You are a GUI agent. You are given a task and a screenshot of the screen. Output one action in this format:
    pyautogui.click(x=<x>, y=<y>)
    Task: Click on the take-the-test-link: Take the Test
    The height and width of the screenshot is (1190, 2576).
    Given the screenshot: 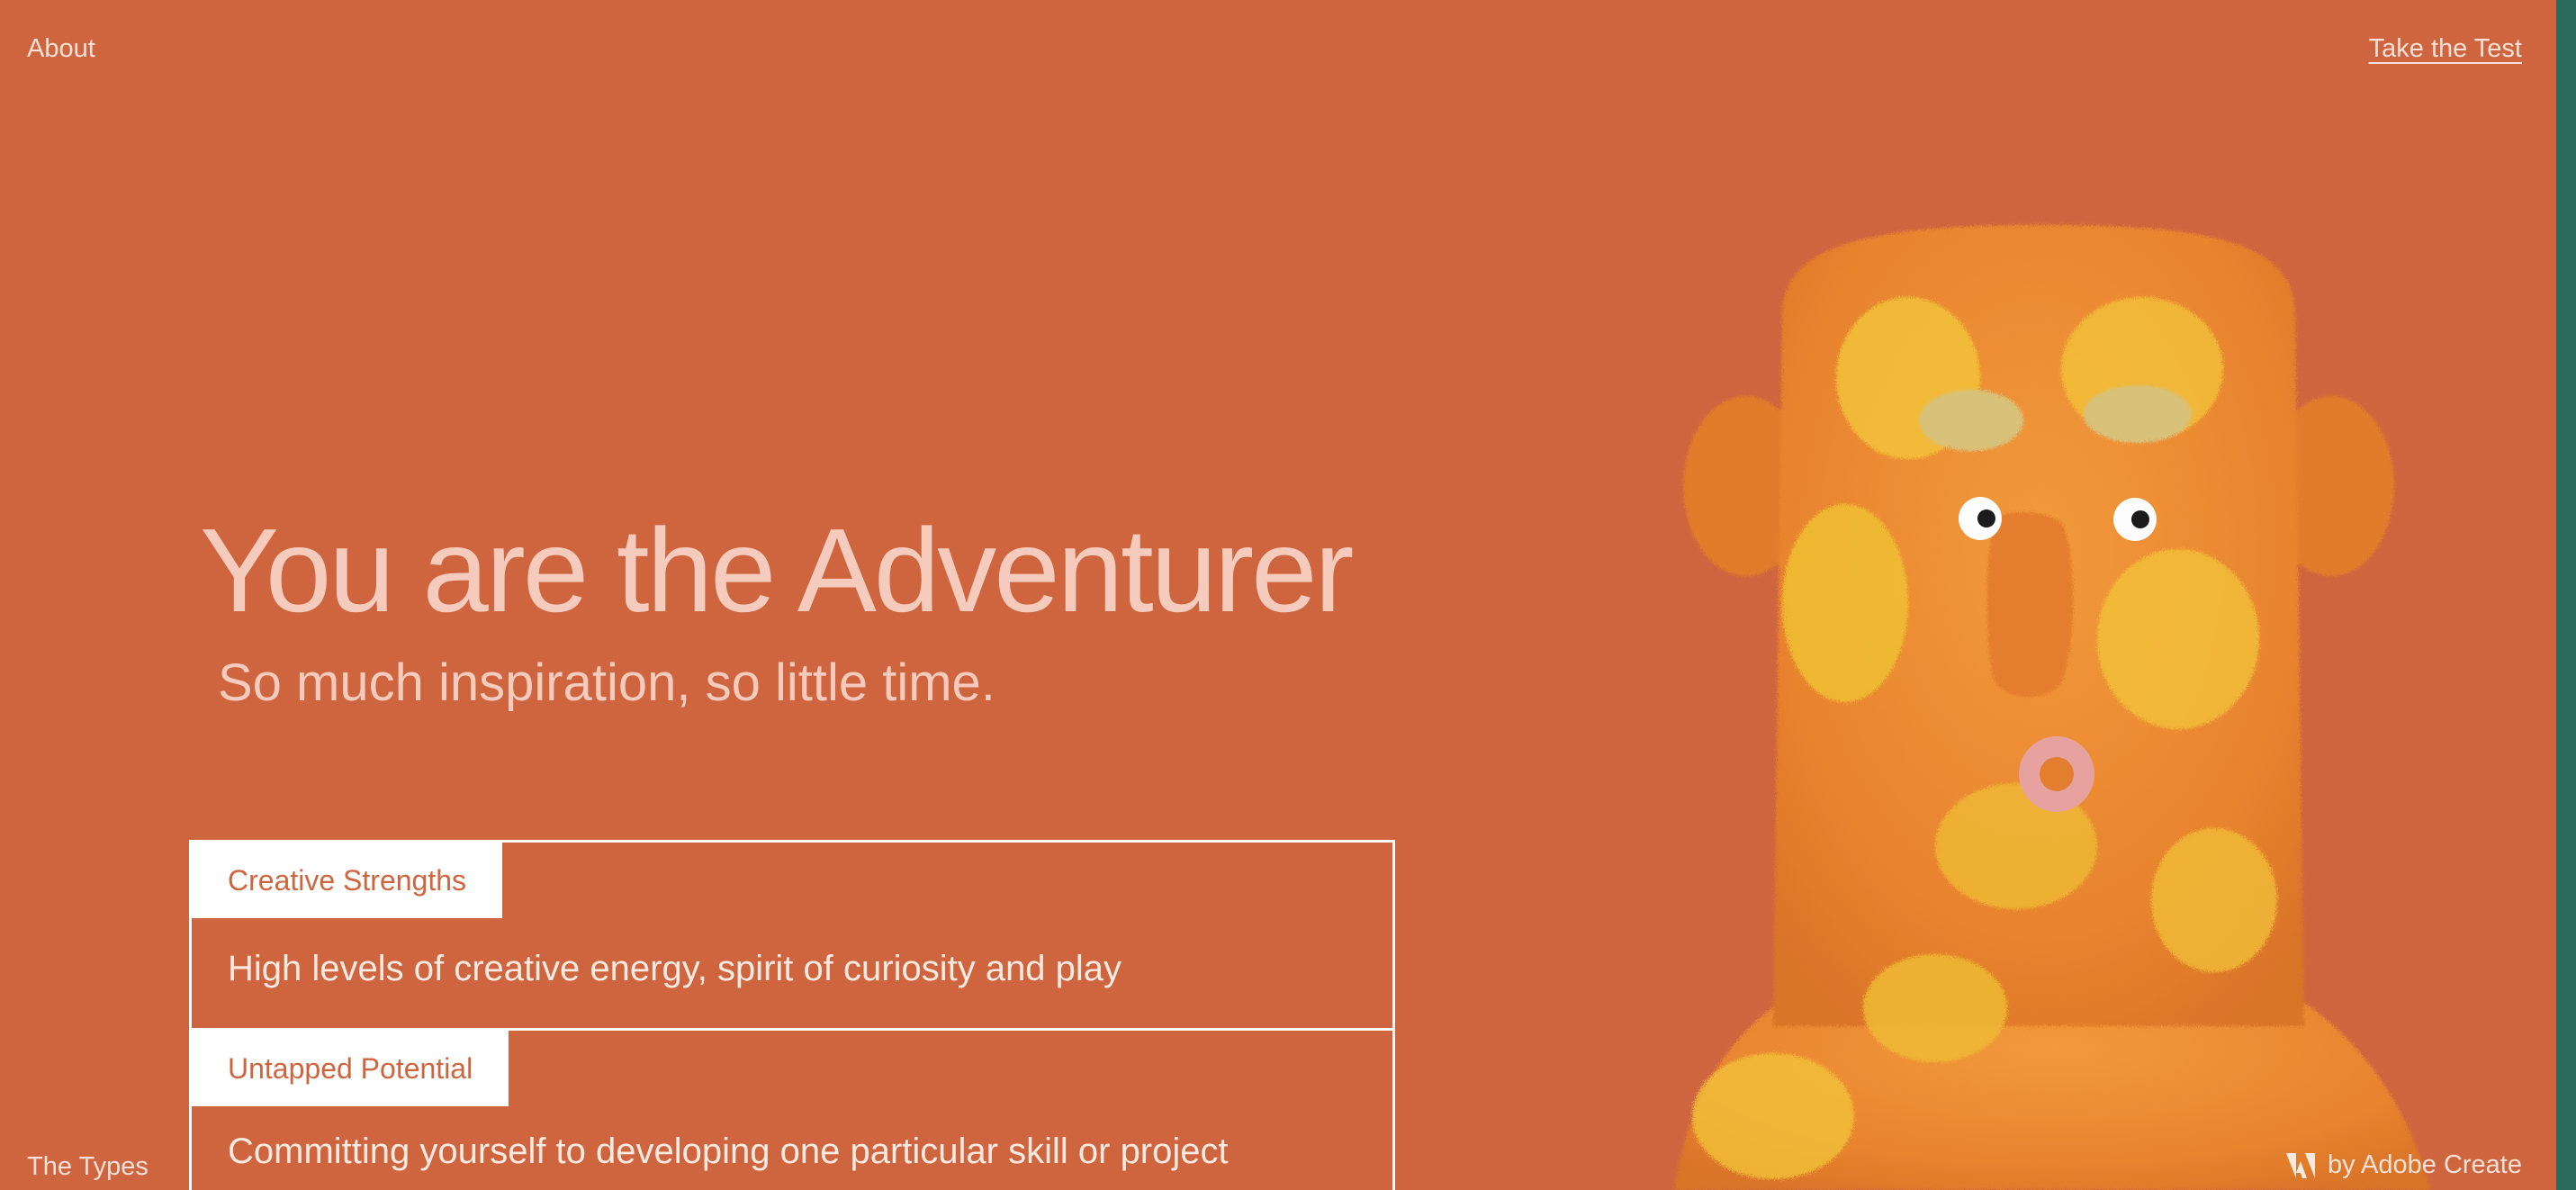 What is the action you would take?
    pyautogui.click(x=2445, y=49)
    